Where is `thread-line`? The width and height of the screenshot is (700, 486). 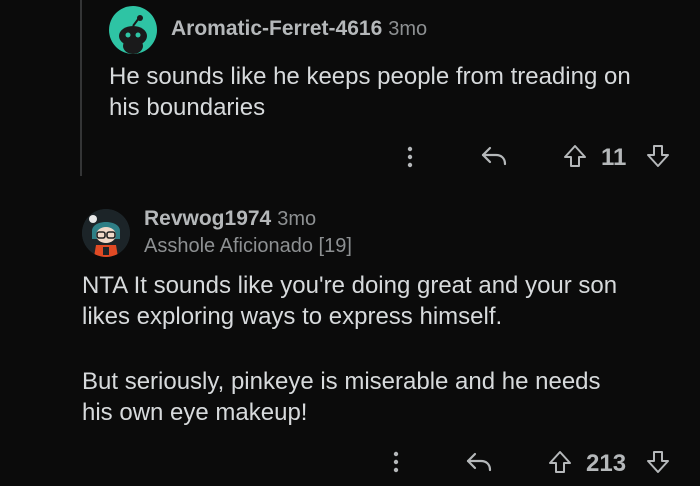 thread-line is located at coordinates (81, 88).